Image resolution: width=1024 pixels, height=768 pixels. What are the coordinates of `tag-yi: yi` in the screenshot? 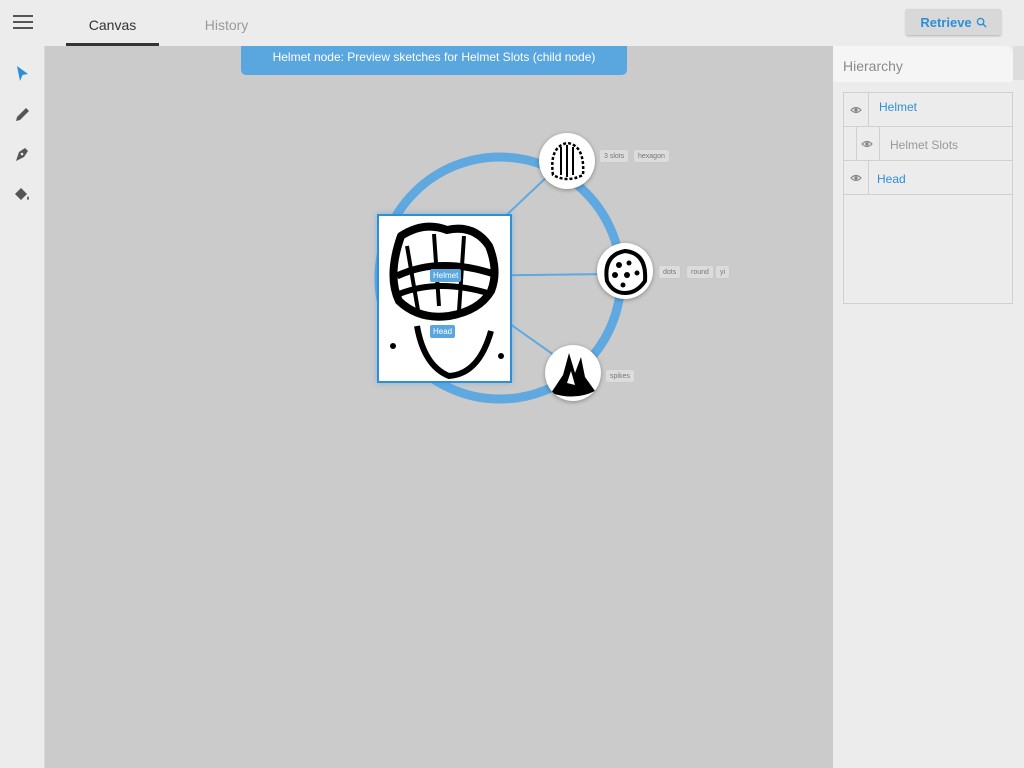 It's located at (723, 272).